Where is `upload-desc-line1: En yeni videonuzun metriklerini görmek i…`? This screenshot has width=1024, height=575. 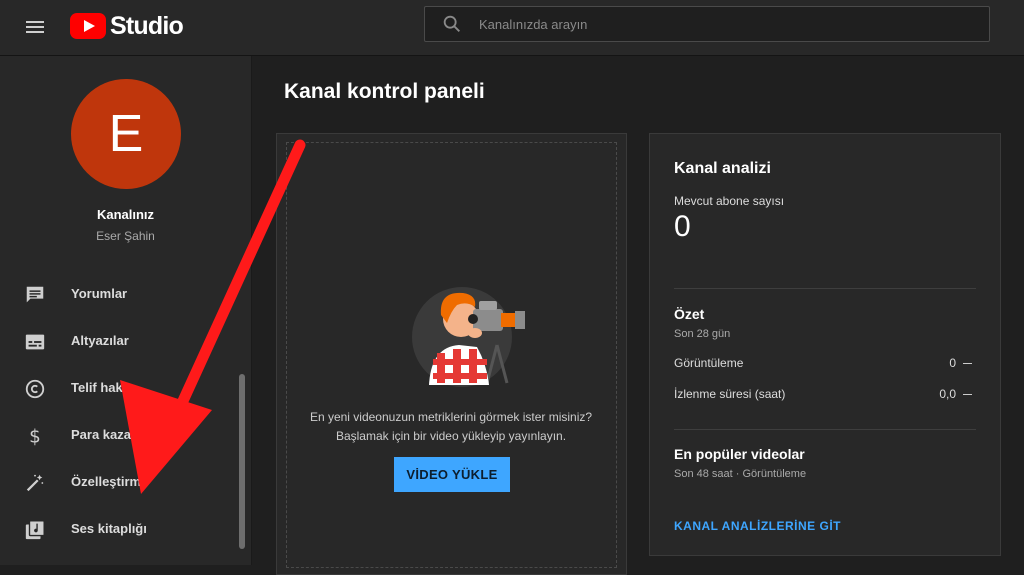
upload-desc-line1: En yeni videonuzun metriklerini görmek i… is located at coordinates (451, 417).